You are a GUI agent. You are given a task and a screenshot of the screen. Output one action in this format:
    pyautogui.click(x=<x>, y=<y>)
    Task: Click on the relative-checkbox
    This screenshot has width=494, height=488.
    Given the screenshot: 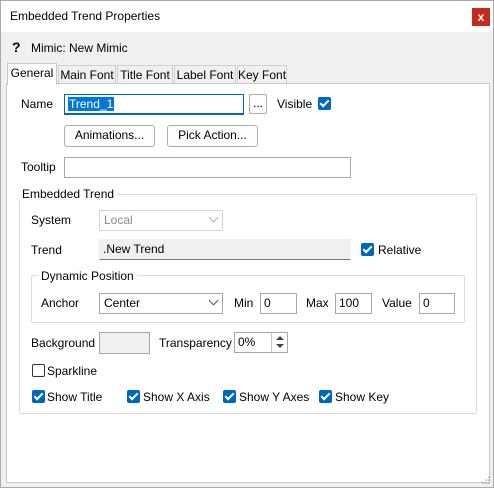 What is the action you would take?
    pyautogui.click(x=367, y=249)
    